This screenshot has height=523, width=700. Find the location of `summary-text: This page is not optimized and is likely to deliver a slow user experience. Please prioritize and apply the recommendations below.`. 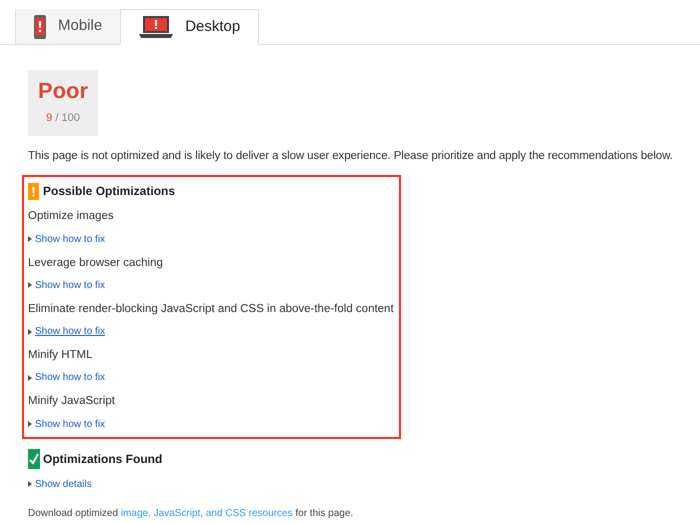

summary-text: This page is not optimized and is likely to deliver a slow user experience. Please prioritize and apply the recommendations below. is located at coordinates (351, 156).